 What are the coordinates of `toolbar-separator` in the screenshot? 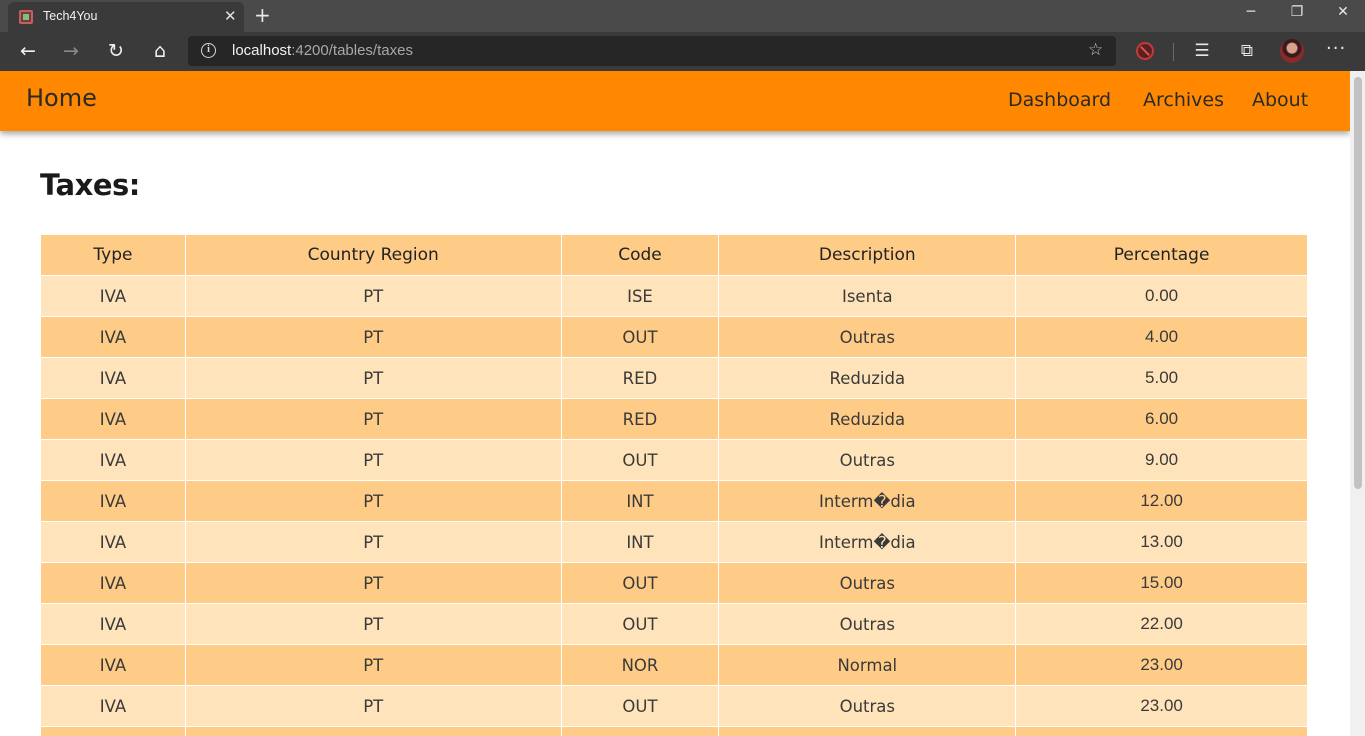 It's located at (1173, 52).